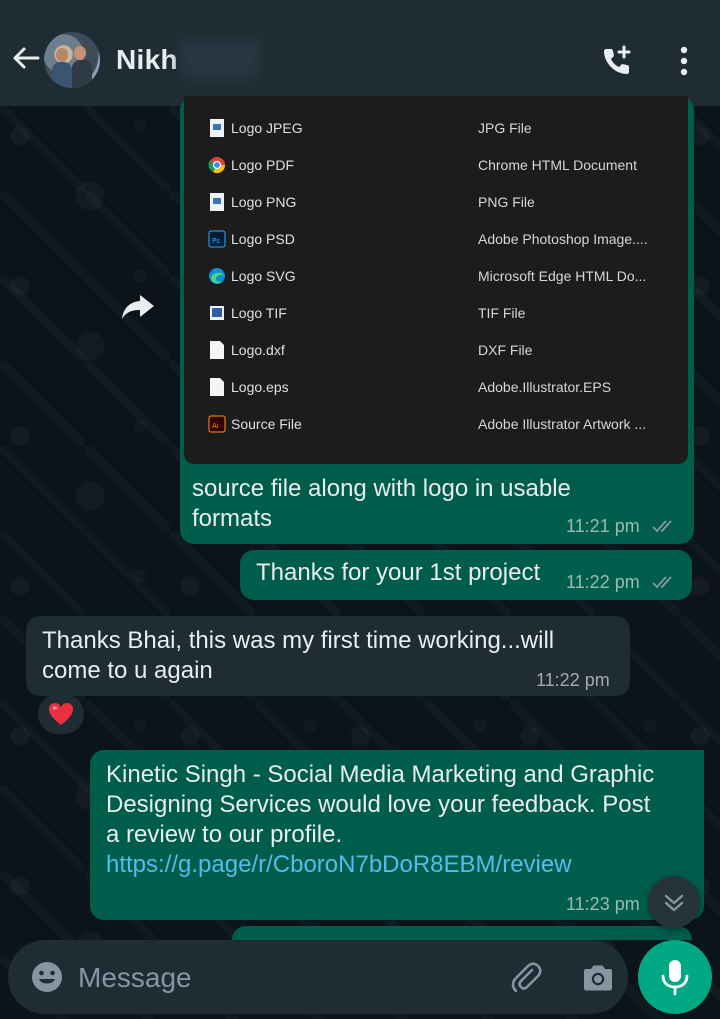 This screenshot has height=1019, width=720. Describe the element at coordinates (224, 834) in the screenshot. I see `message-line: a review to our profile.` at that location.